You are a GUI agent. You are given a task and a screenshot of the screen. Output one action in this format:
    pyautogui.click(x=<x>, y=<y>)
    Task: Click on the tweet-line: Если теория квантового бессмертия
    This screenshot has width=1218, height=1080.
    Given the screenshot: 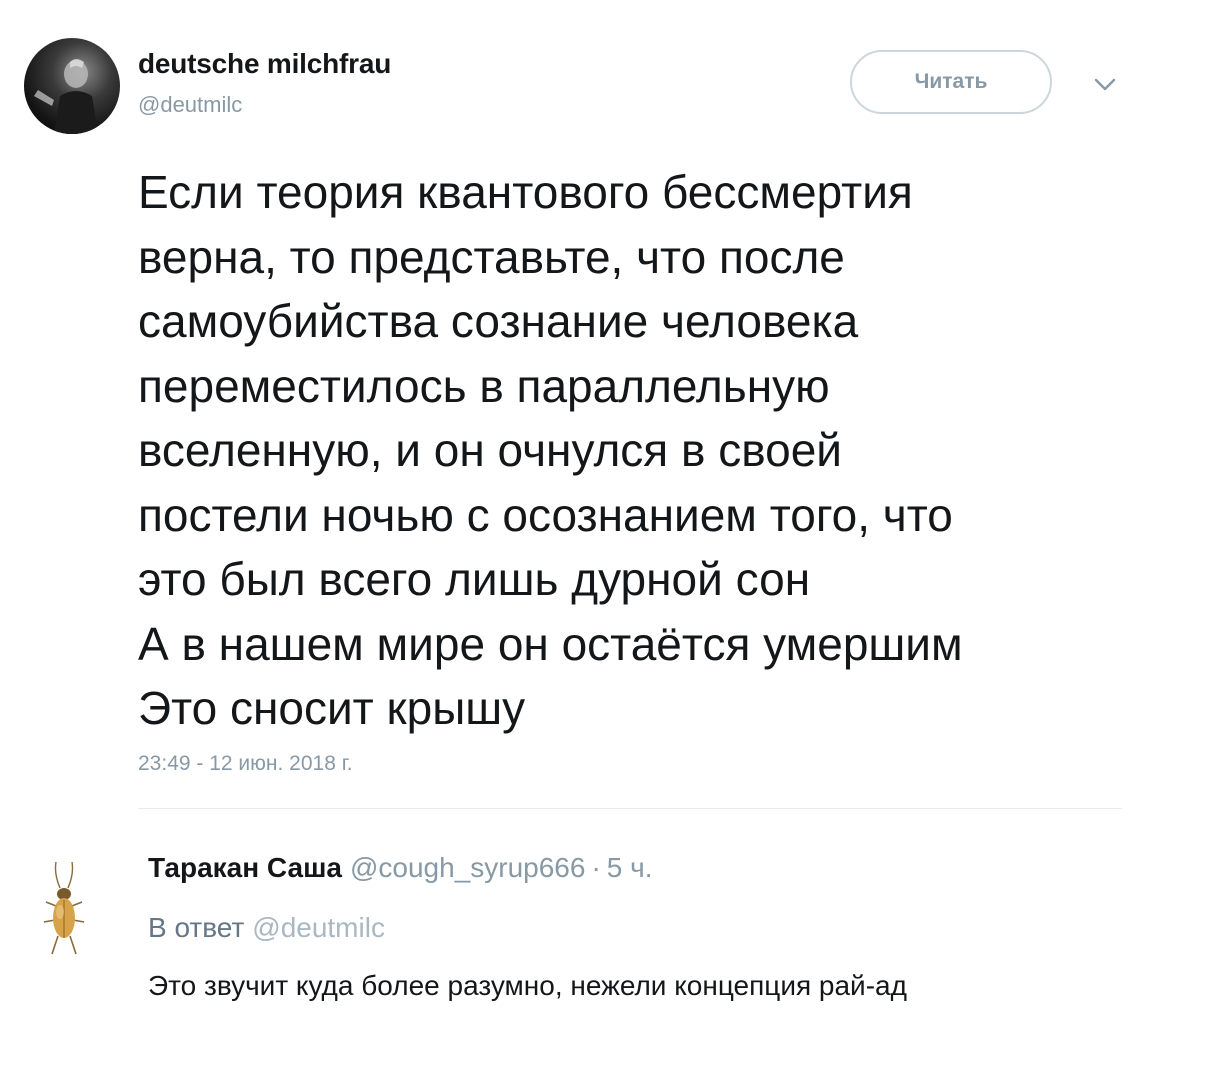 What is the action you would take?
    pyautogui.click(x=525, y=192)
    